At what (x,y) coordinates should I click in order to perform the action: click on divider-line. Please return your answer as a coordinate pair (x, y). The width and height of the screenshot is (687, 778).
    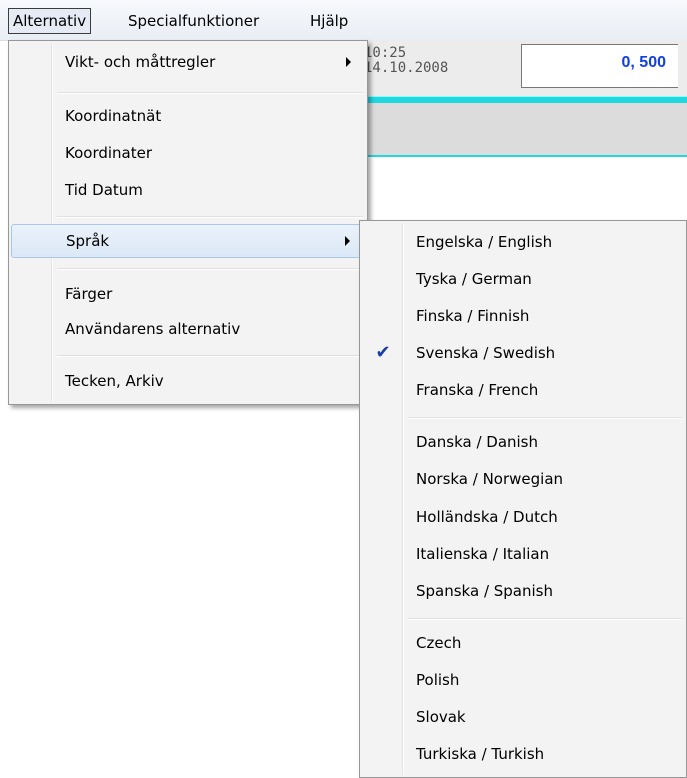
    Looking at the image, I should click on (523, 99).